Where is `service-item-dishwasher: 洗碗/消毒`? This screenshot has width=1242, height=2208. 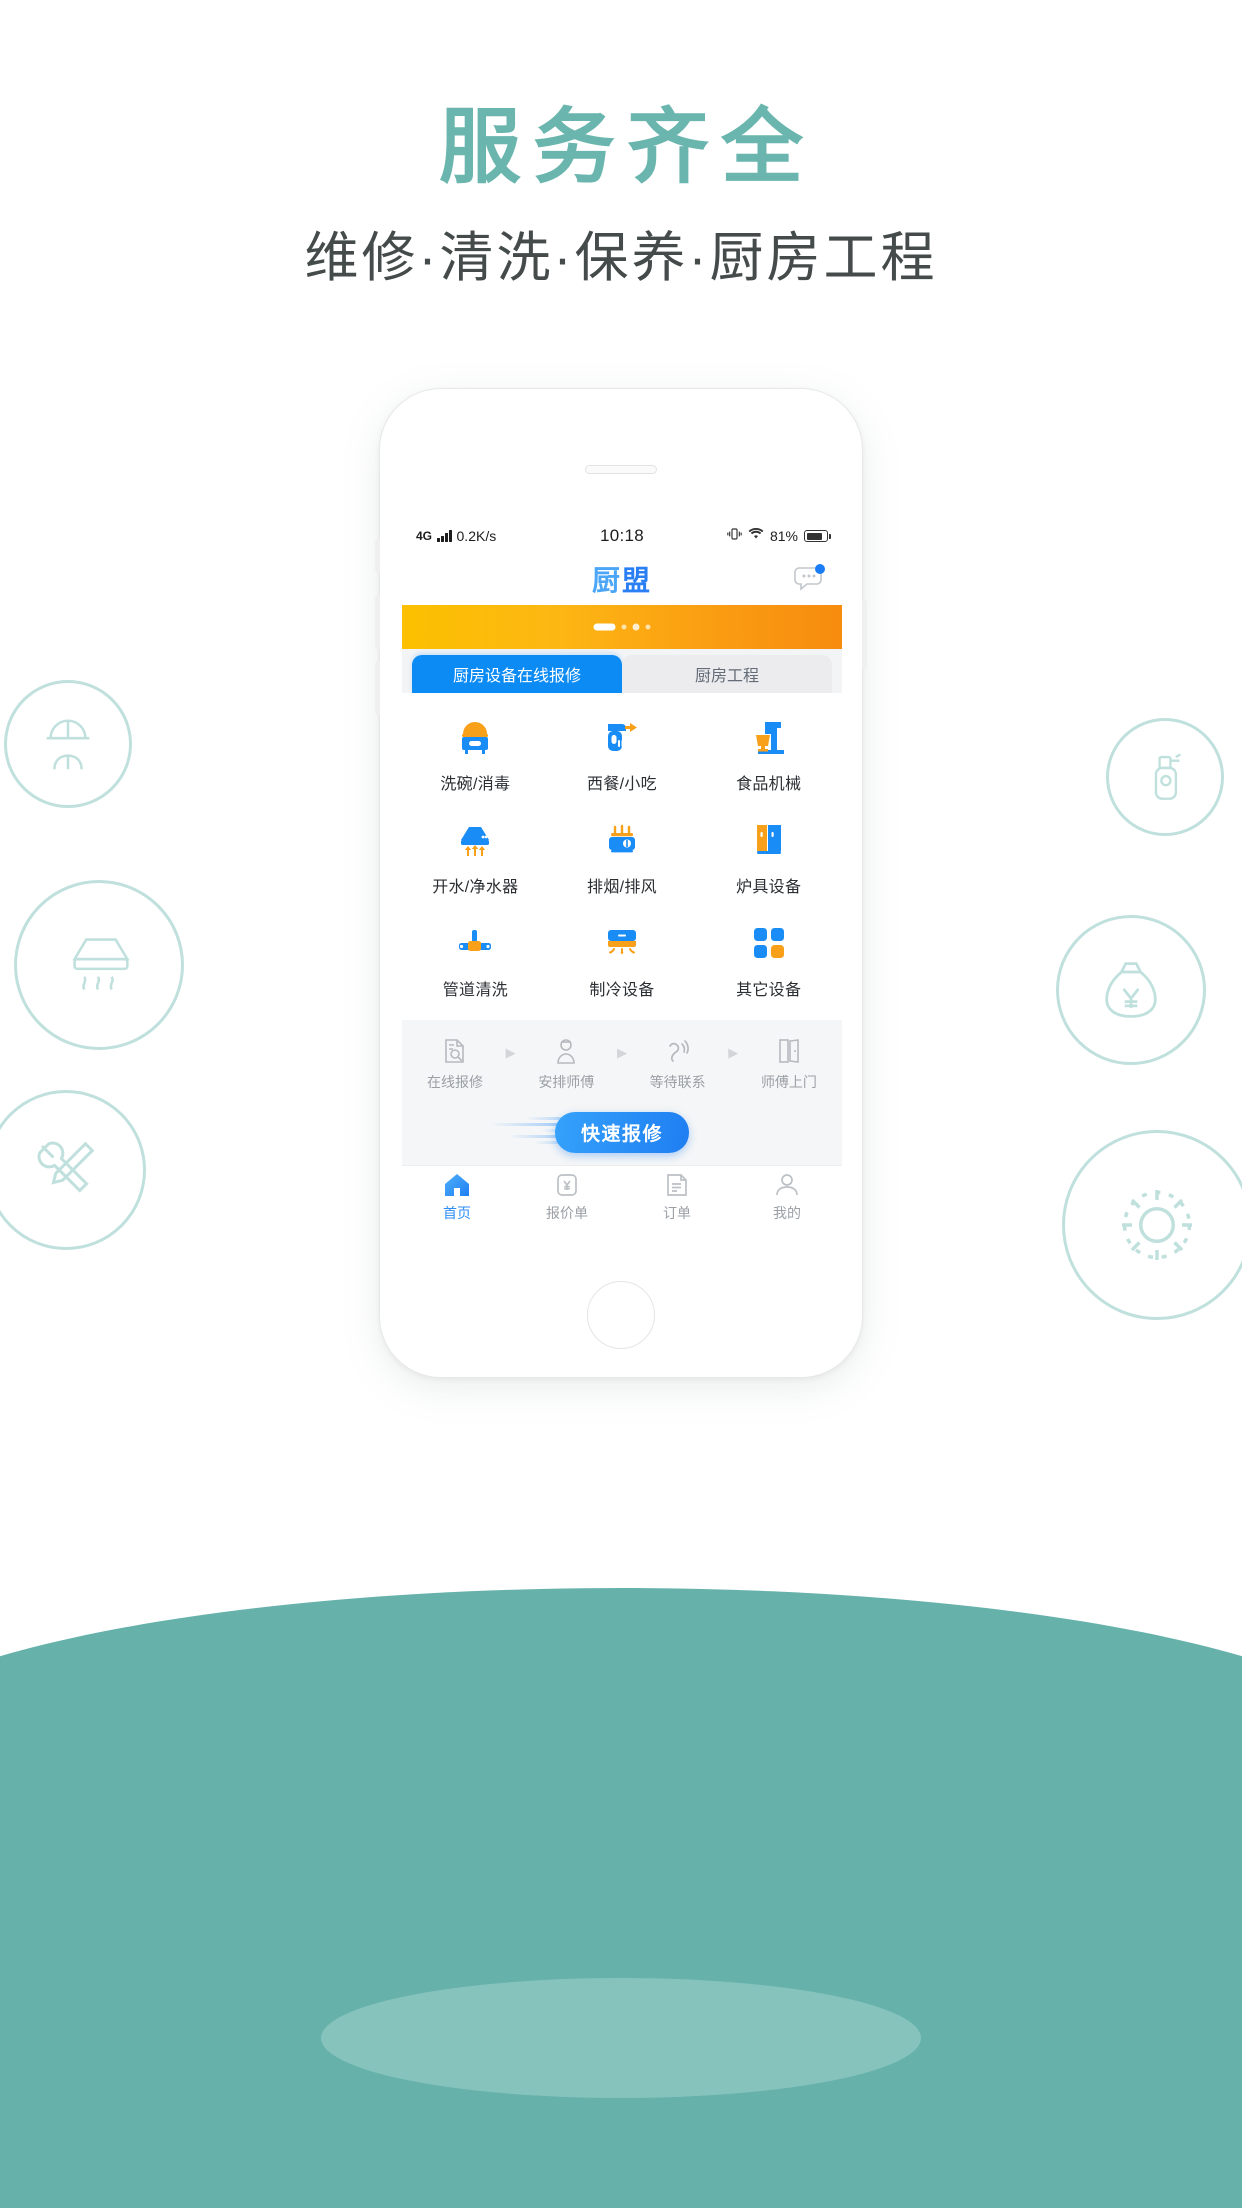 service-item-dishwasher: 洗碗/消毒 is located at coordinates (475, 755).